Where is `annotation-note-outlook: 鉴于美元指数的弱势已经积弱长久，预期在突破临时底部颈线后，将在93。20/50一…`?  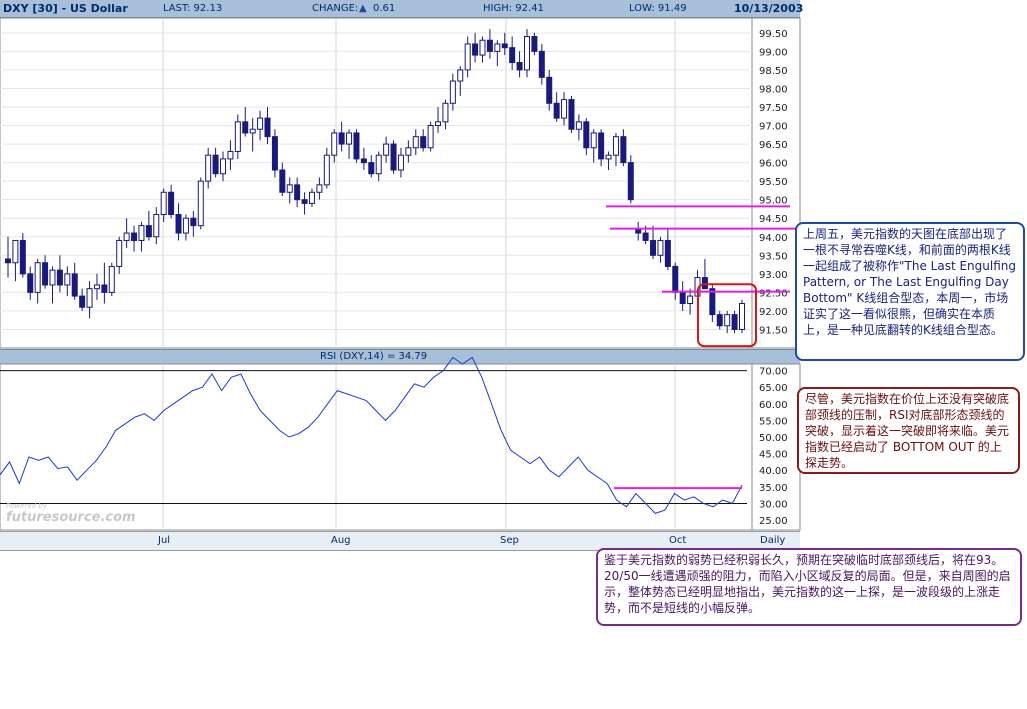 annotation-note-outlook: 鉴于美元指数的弱势已经积弱长久，预期在突破临时底部颈线后，将在93。20/50一… is located at coordinates (809, 587).